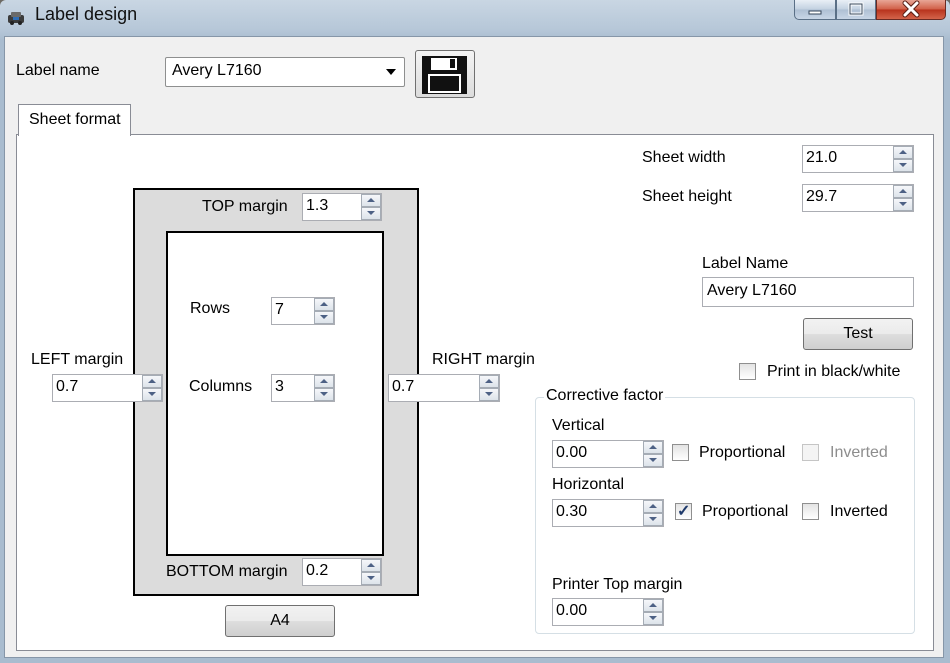 This screenshot has width=950, height=663. I want to click on sheet-width-value: 21.0, so click(822, 157).